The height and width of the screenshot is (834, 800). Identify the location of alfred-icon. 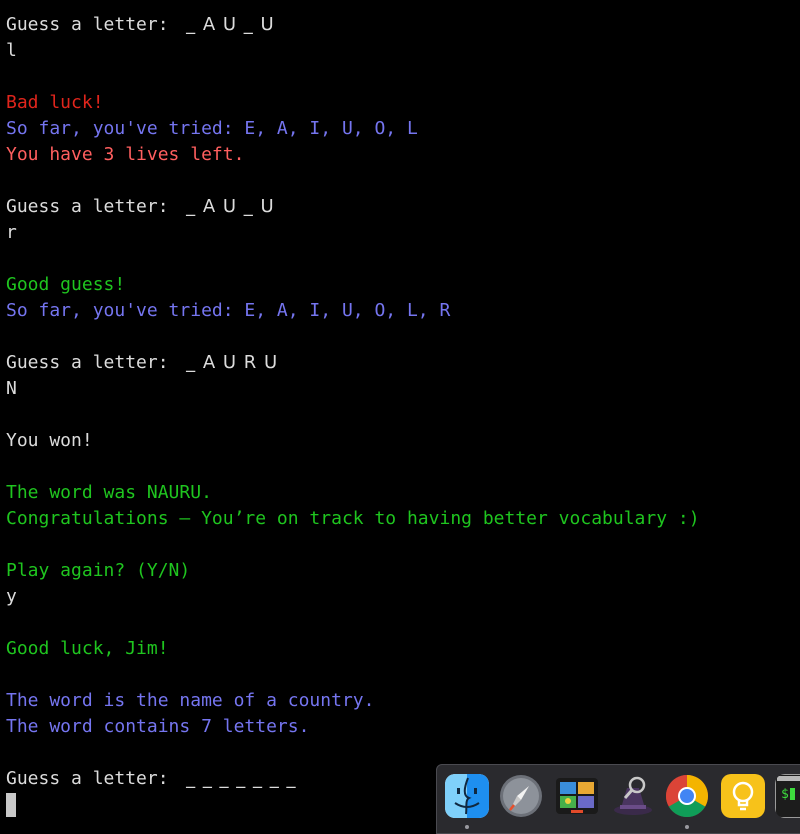
(633, 796).